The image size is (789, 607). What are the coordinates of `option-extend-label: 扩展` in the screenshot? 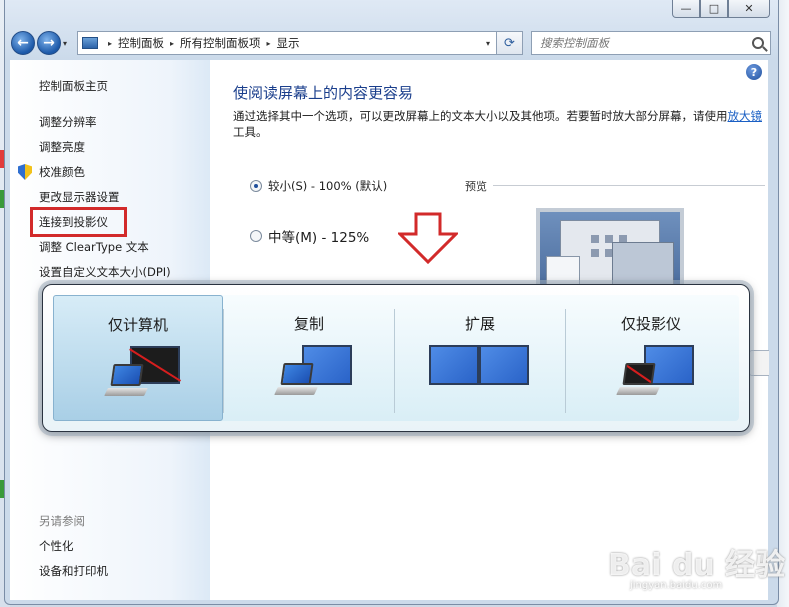 It's located at (479, 324).